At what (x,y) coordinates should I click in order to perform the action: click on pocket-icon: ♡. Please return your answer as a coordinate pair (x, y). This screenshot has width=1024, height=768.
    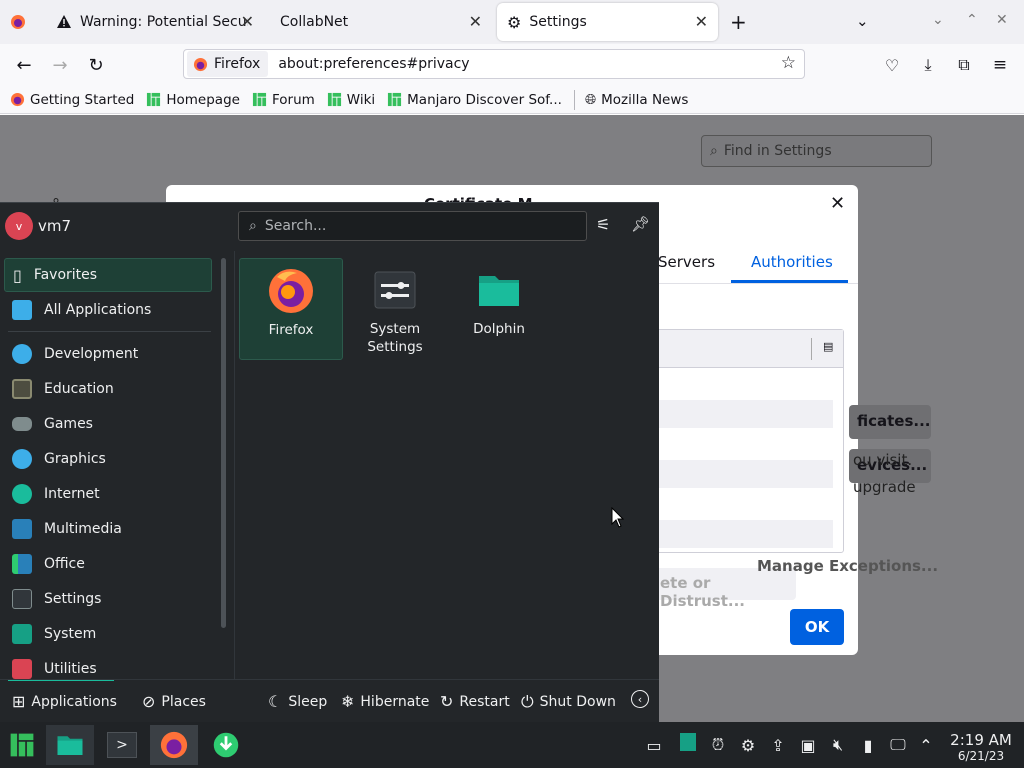
    Looking at the image, I should click on (892, 65).